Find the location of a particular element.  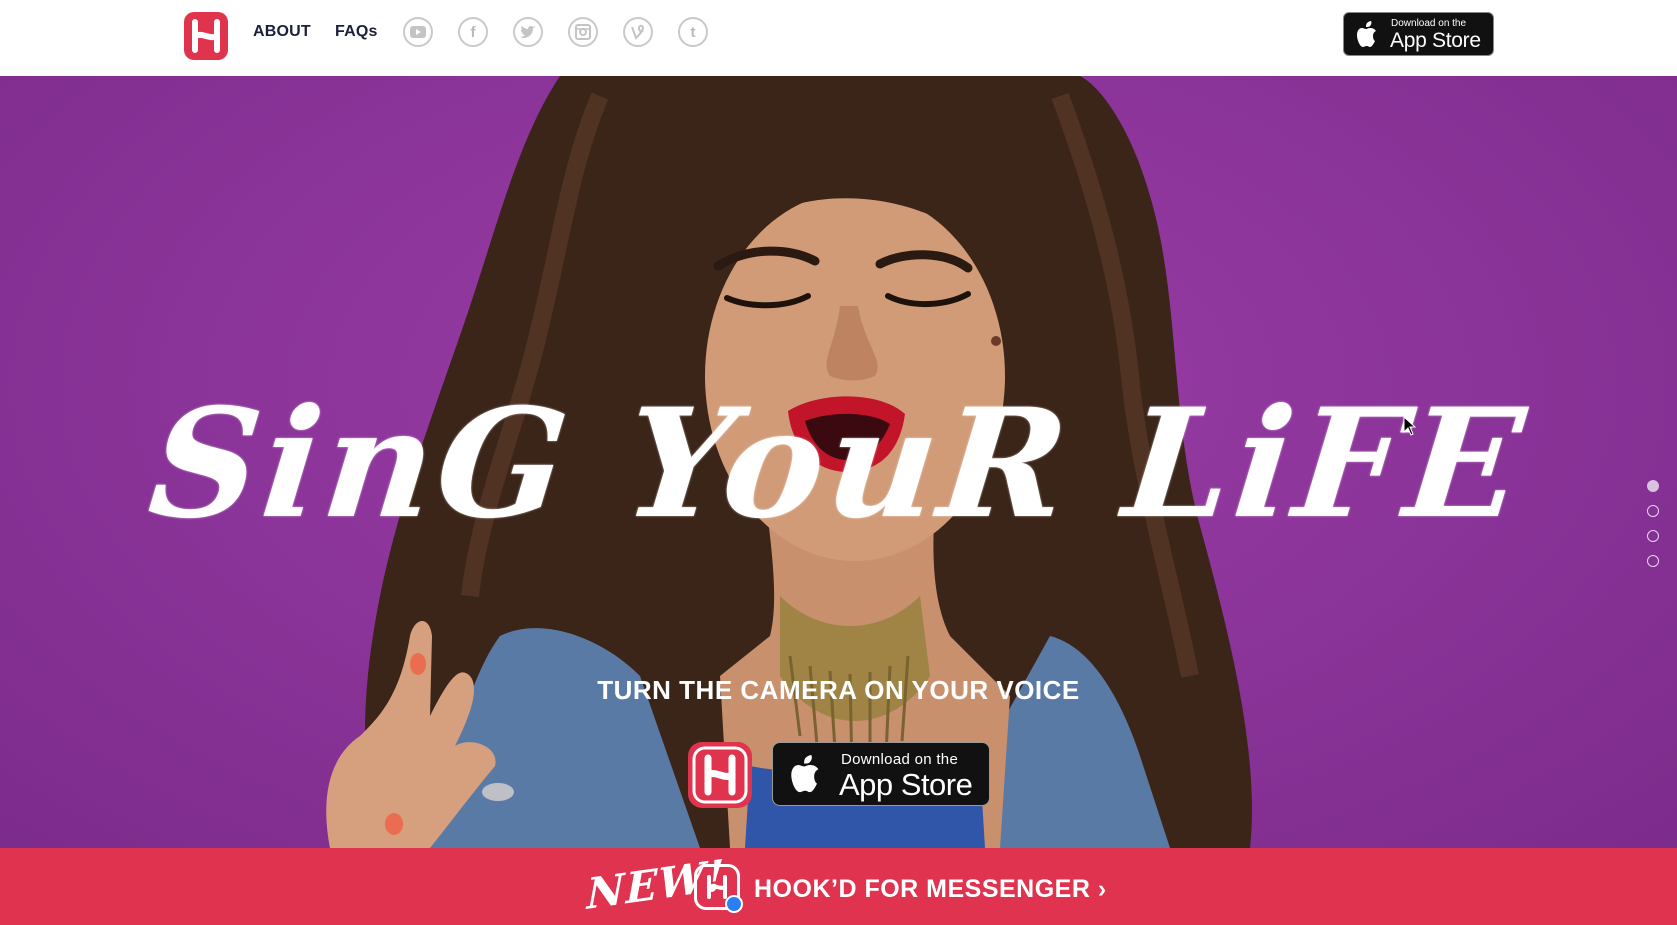

slide-pagination is located at coordinates (1654, 530).